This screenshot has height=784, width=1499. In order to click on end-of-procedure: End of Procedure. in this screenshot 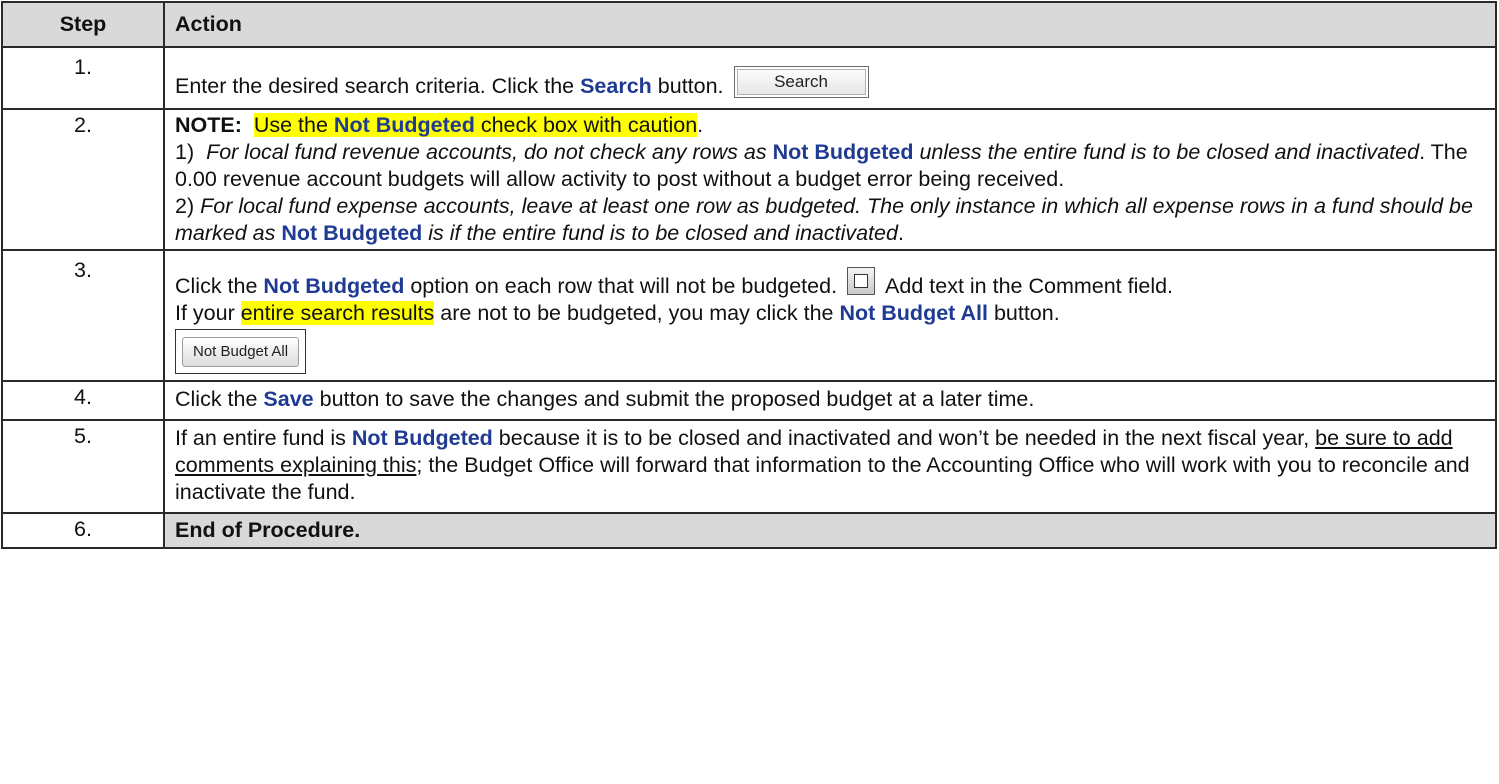, I will do `click(830, 530)`.